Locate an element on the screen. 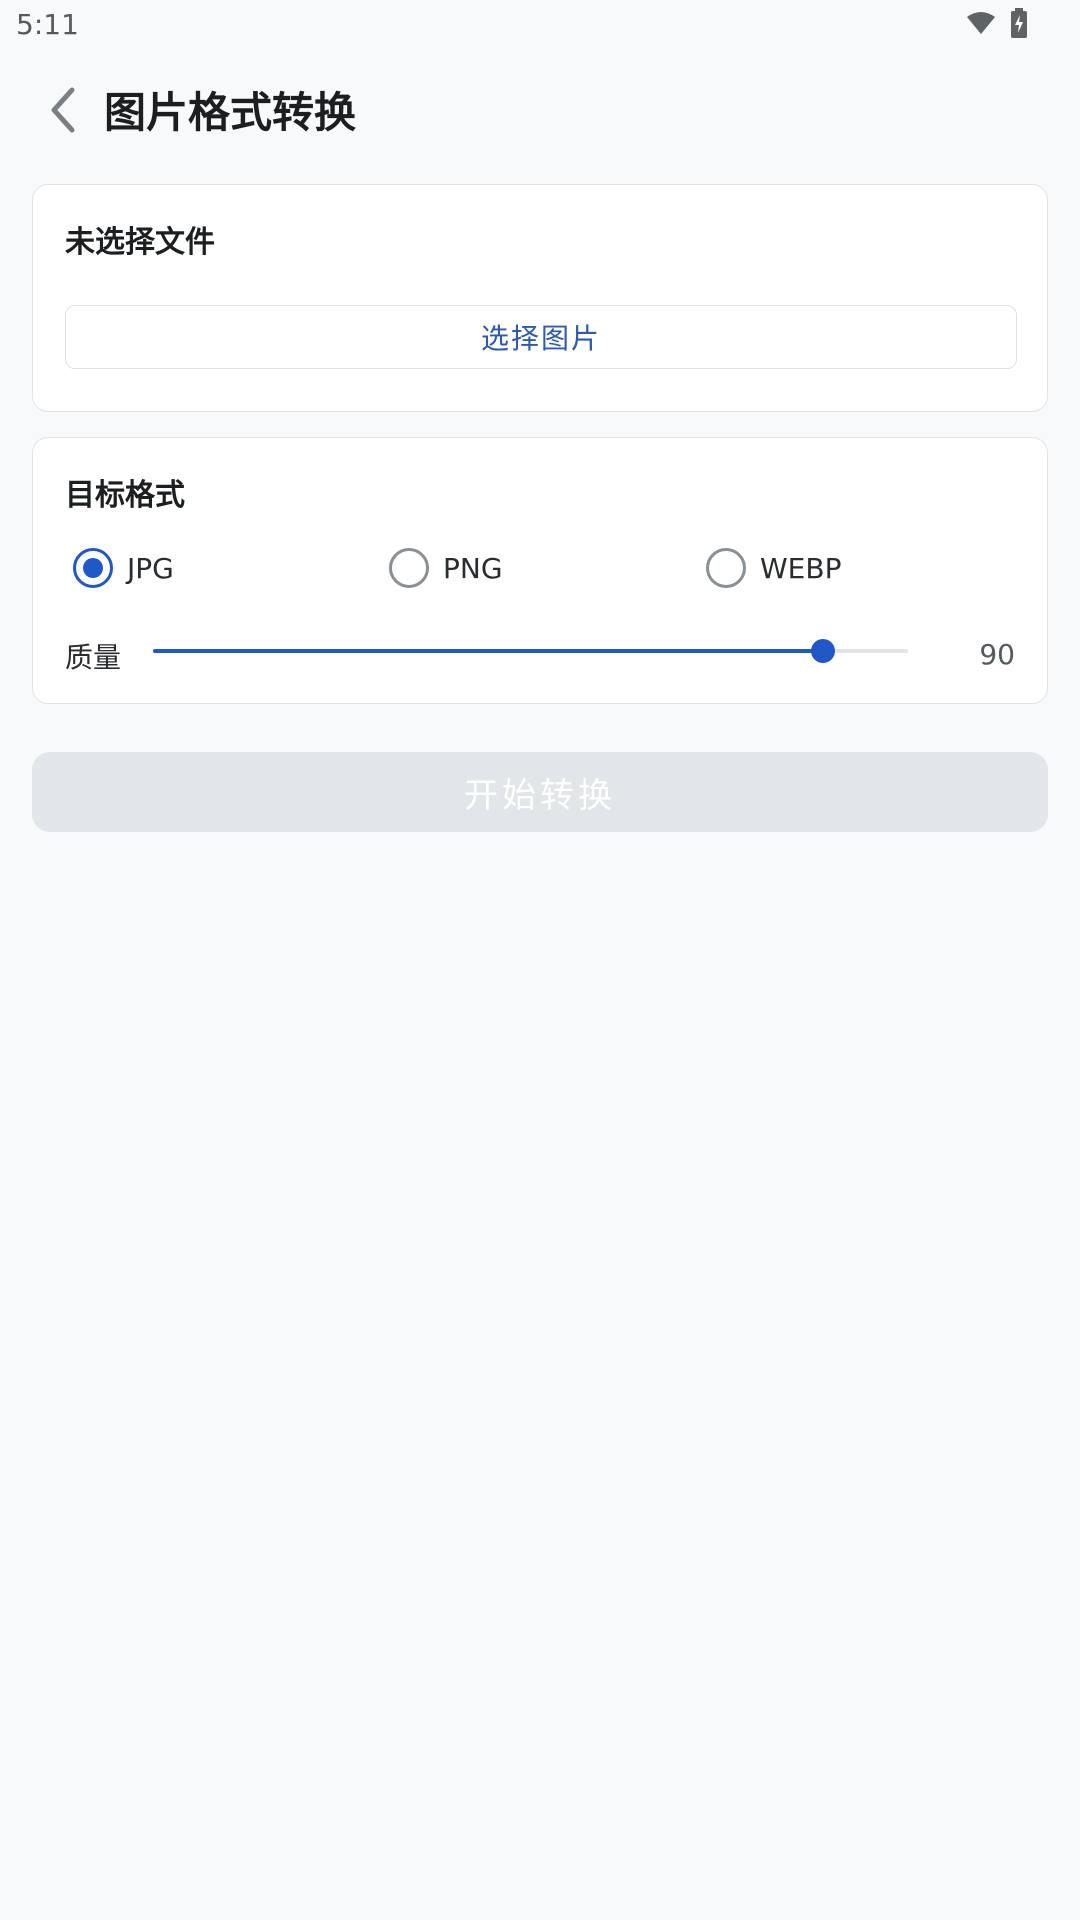 This screenshot has width=1080, height=1920. status-bar: 5:11 is located at coordinates (540, 25).